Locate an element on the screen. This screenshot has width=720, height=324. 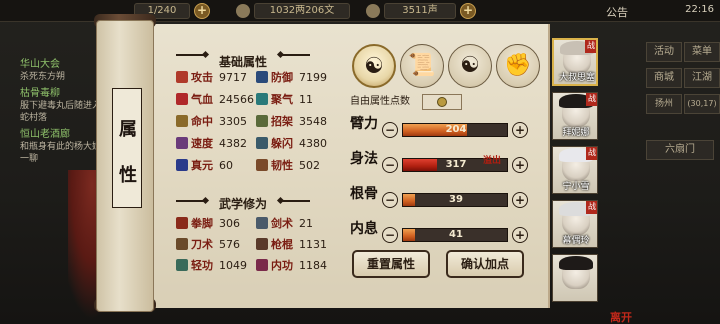
free-points-label: 自由属性点数 is located at coordinates (380, 101).